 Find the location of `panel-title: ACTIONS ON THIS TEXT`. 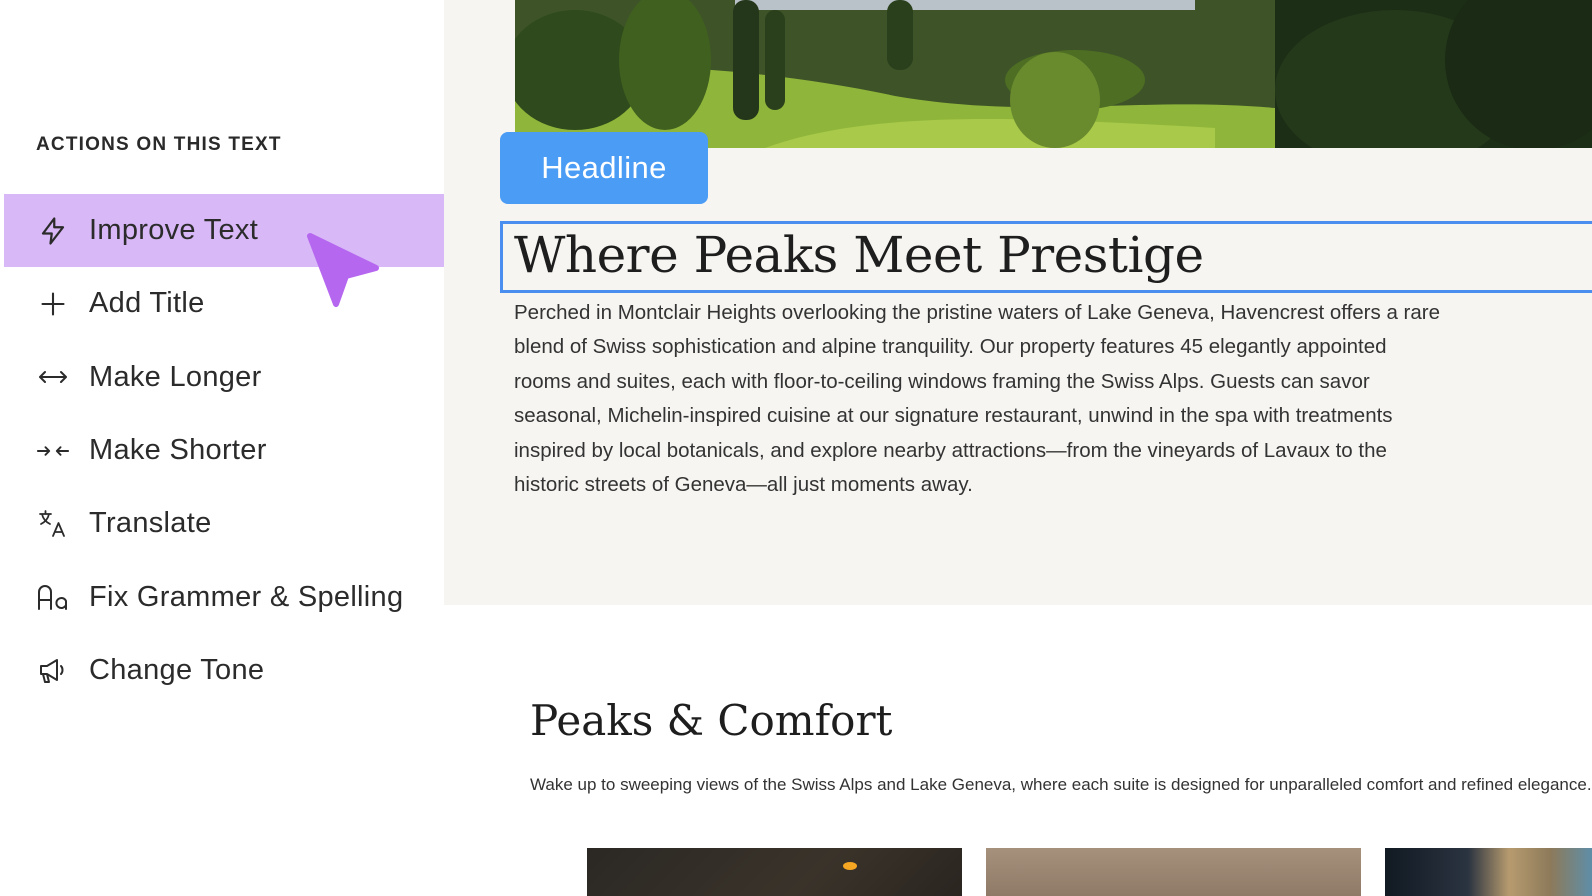

panel-title: ACTIONS ON THIS TEXT is located at coordinates (159, 144).